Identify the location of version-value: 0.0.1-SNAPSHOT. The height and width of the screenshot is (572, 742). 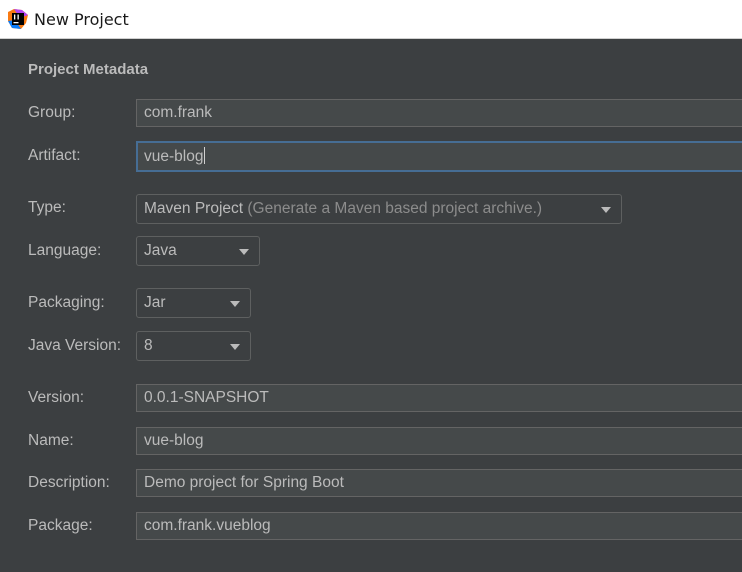
(206, 397).